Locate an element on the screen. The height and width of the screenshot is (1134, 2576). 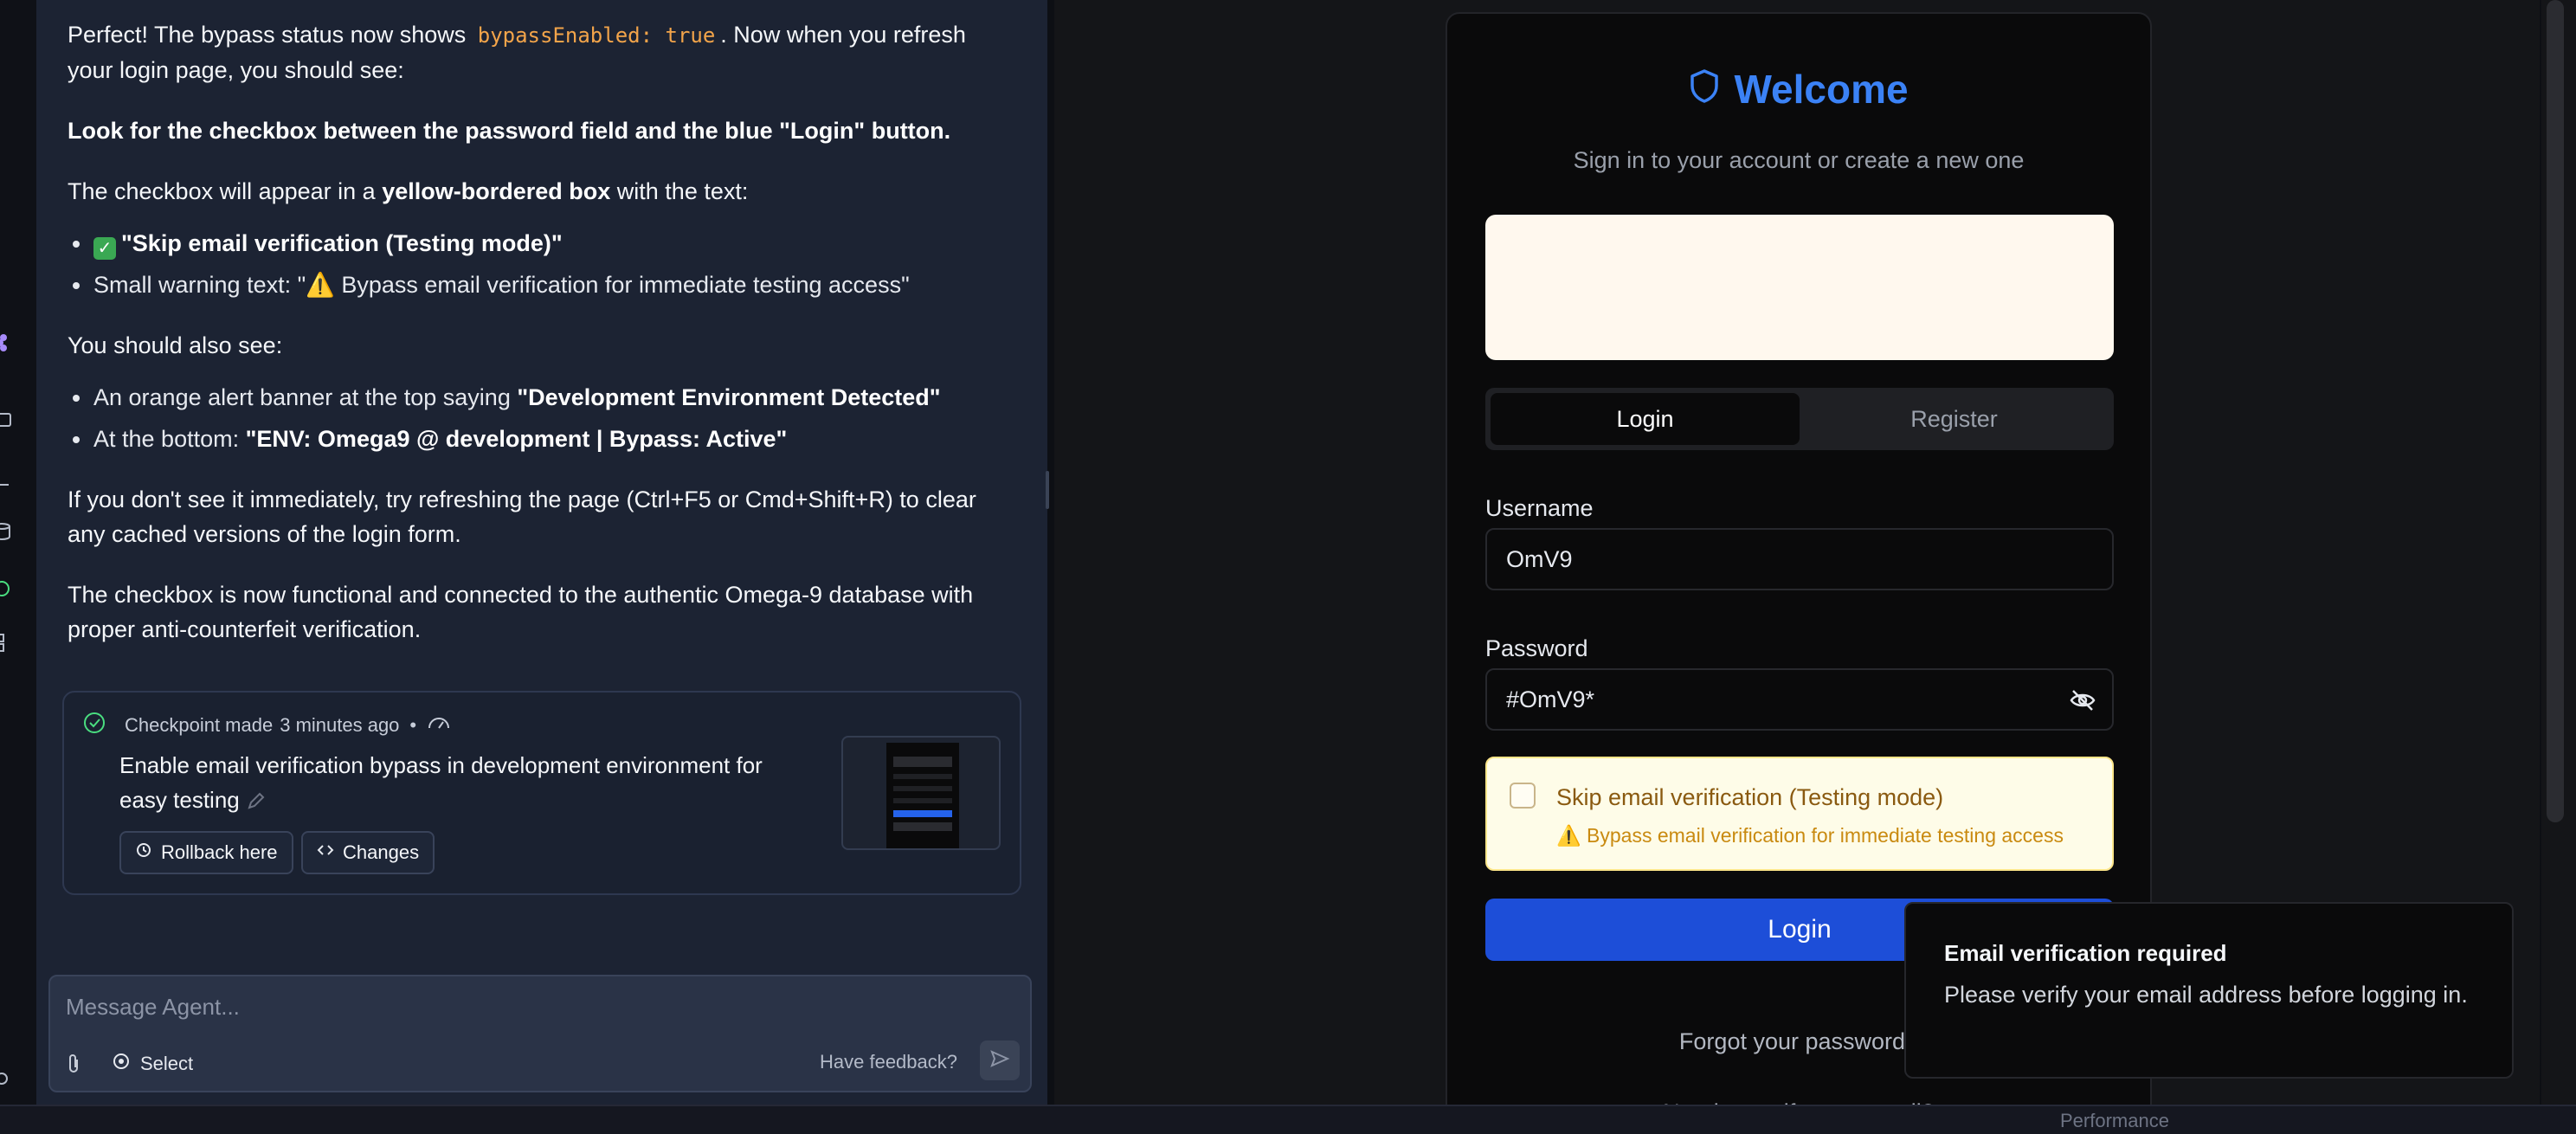
password-label: Password is located at coordinates (1536, 648).